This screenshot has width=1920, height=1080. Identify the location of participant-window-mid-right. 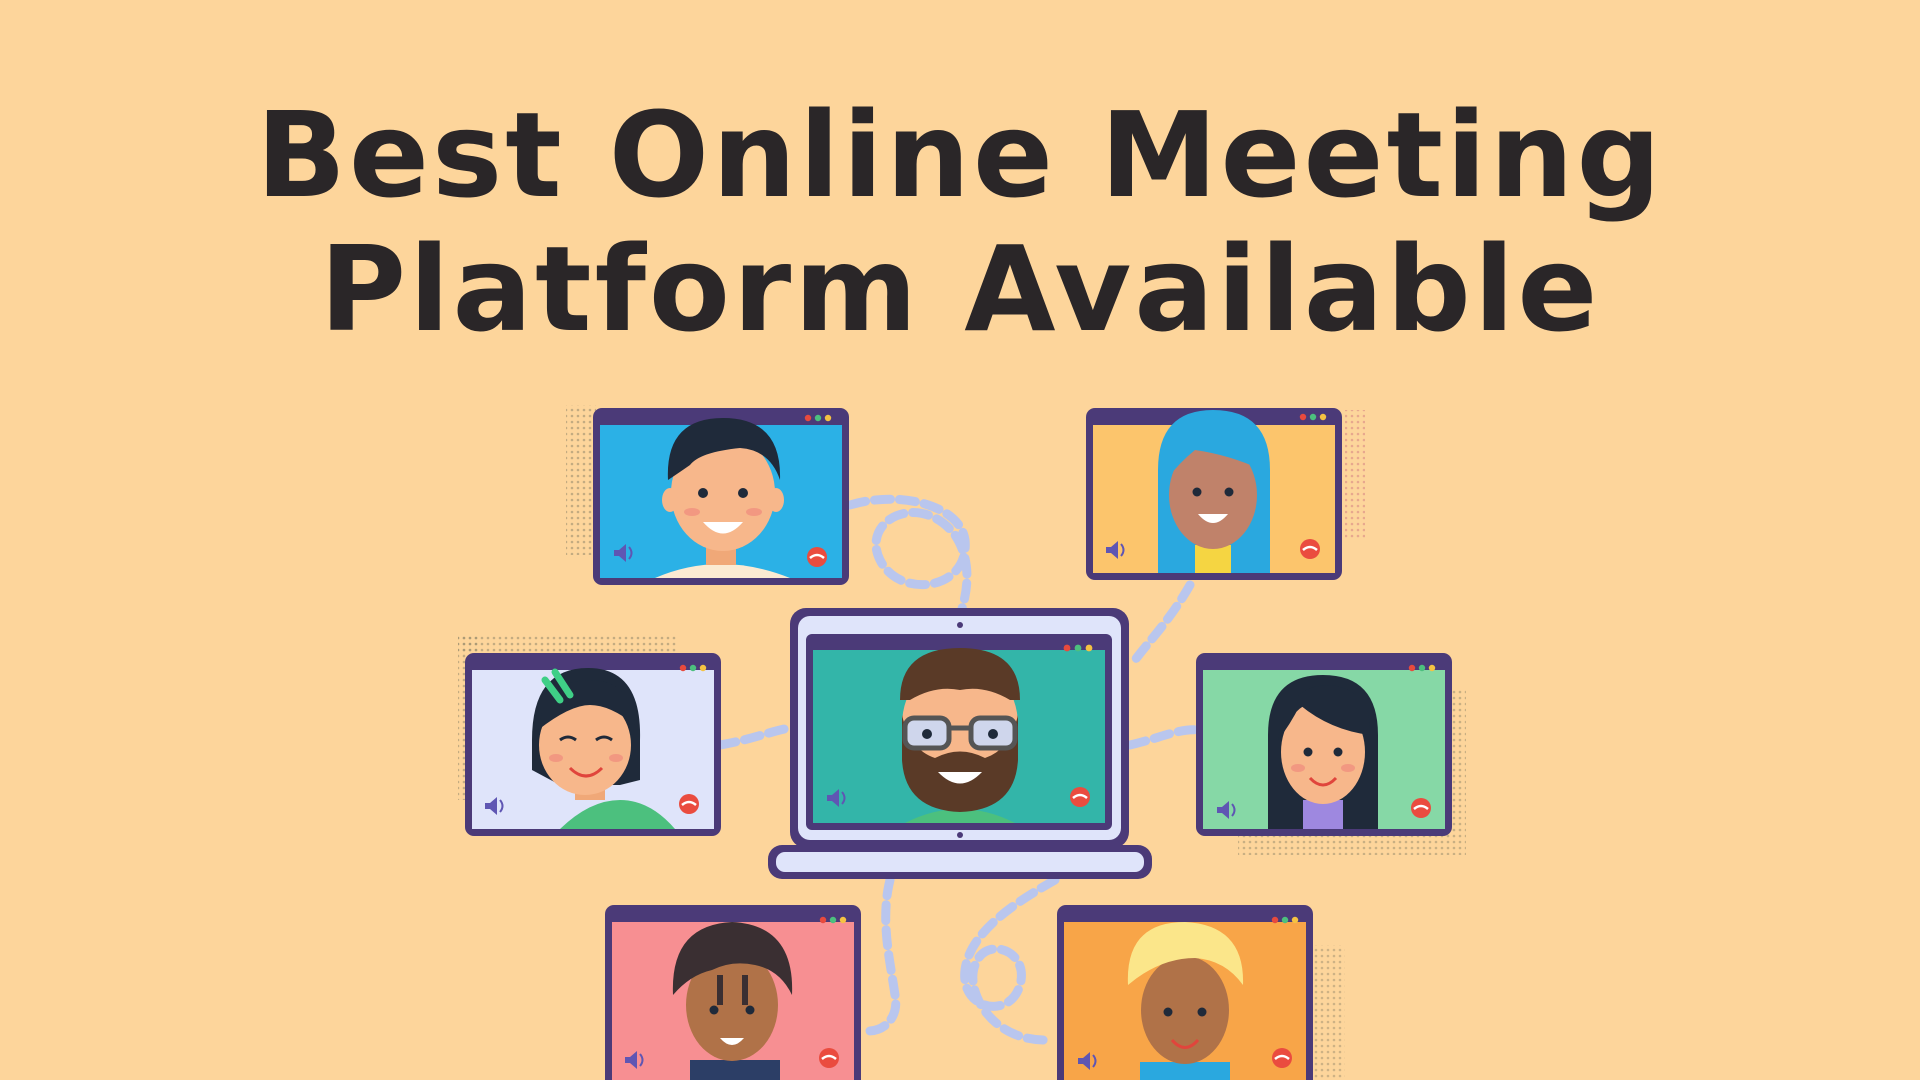
(1324, 744).